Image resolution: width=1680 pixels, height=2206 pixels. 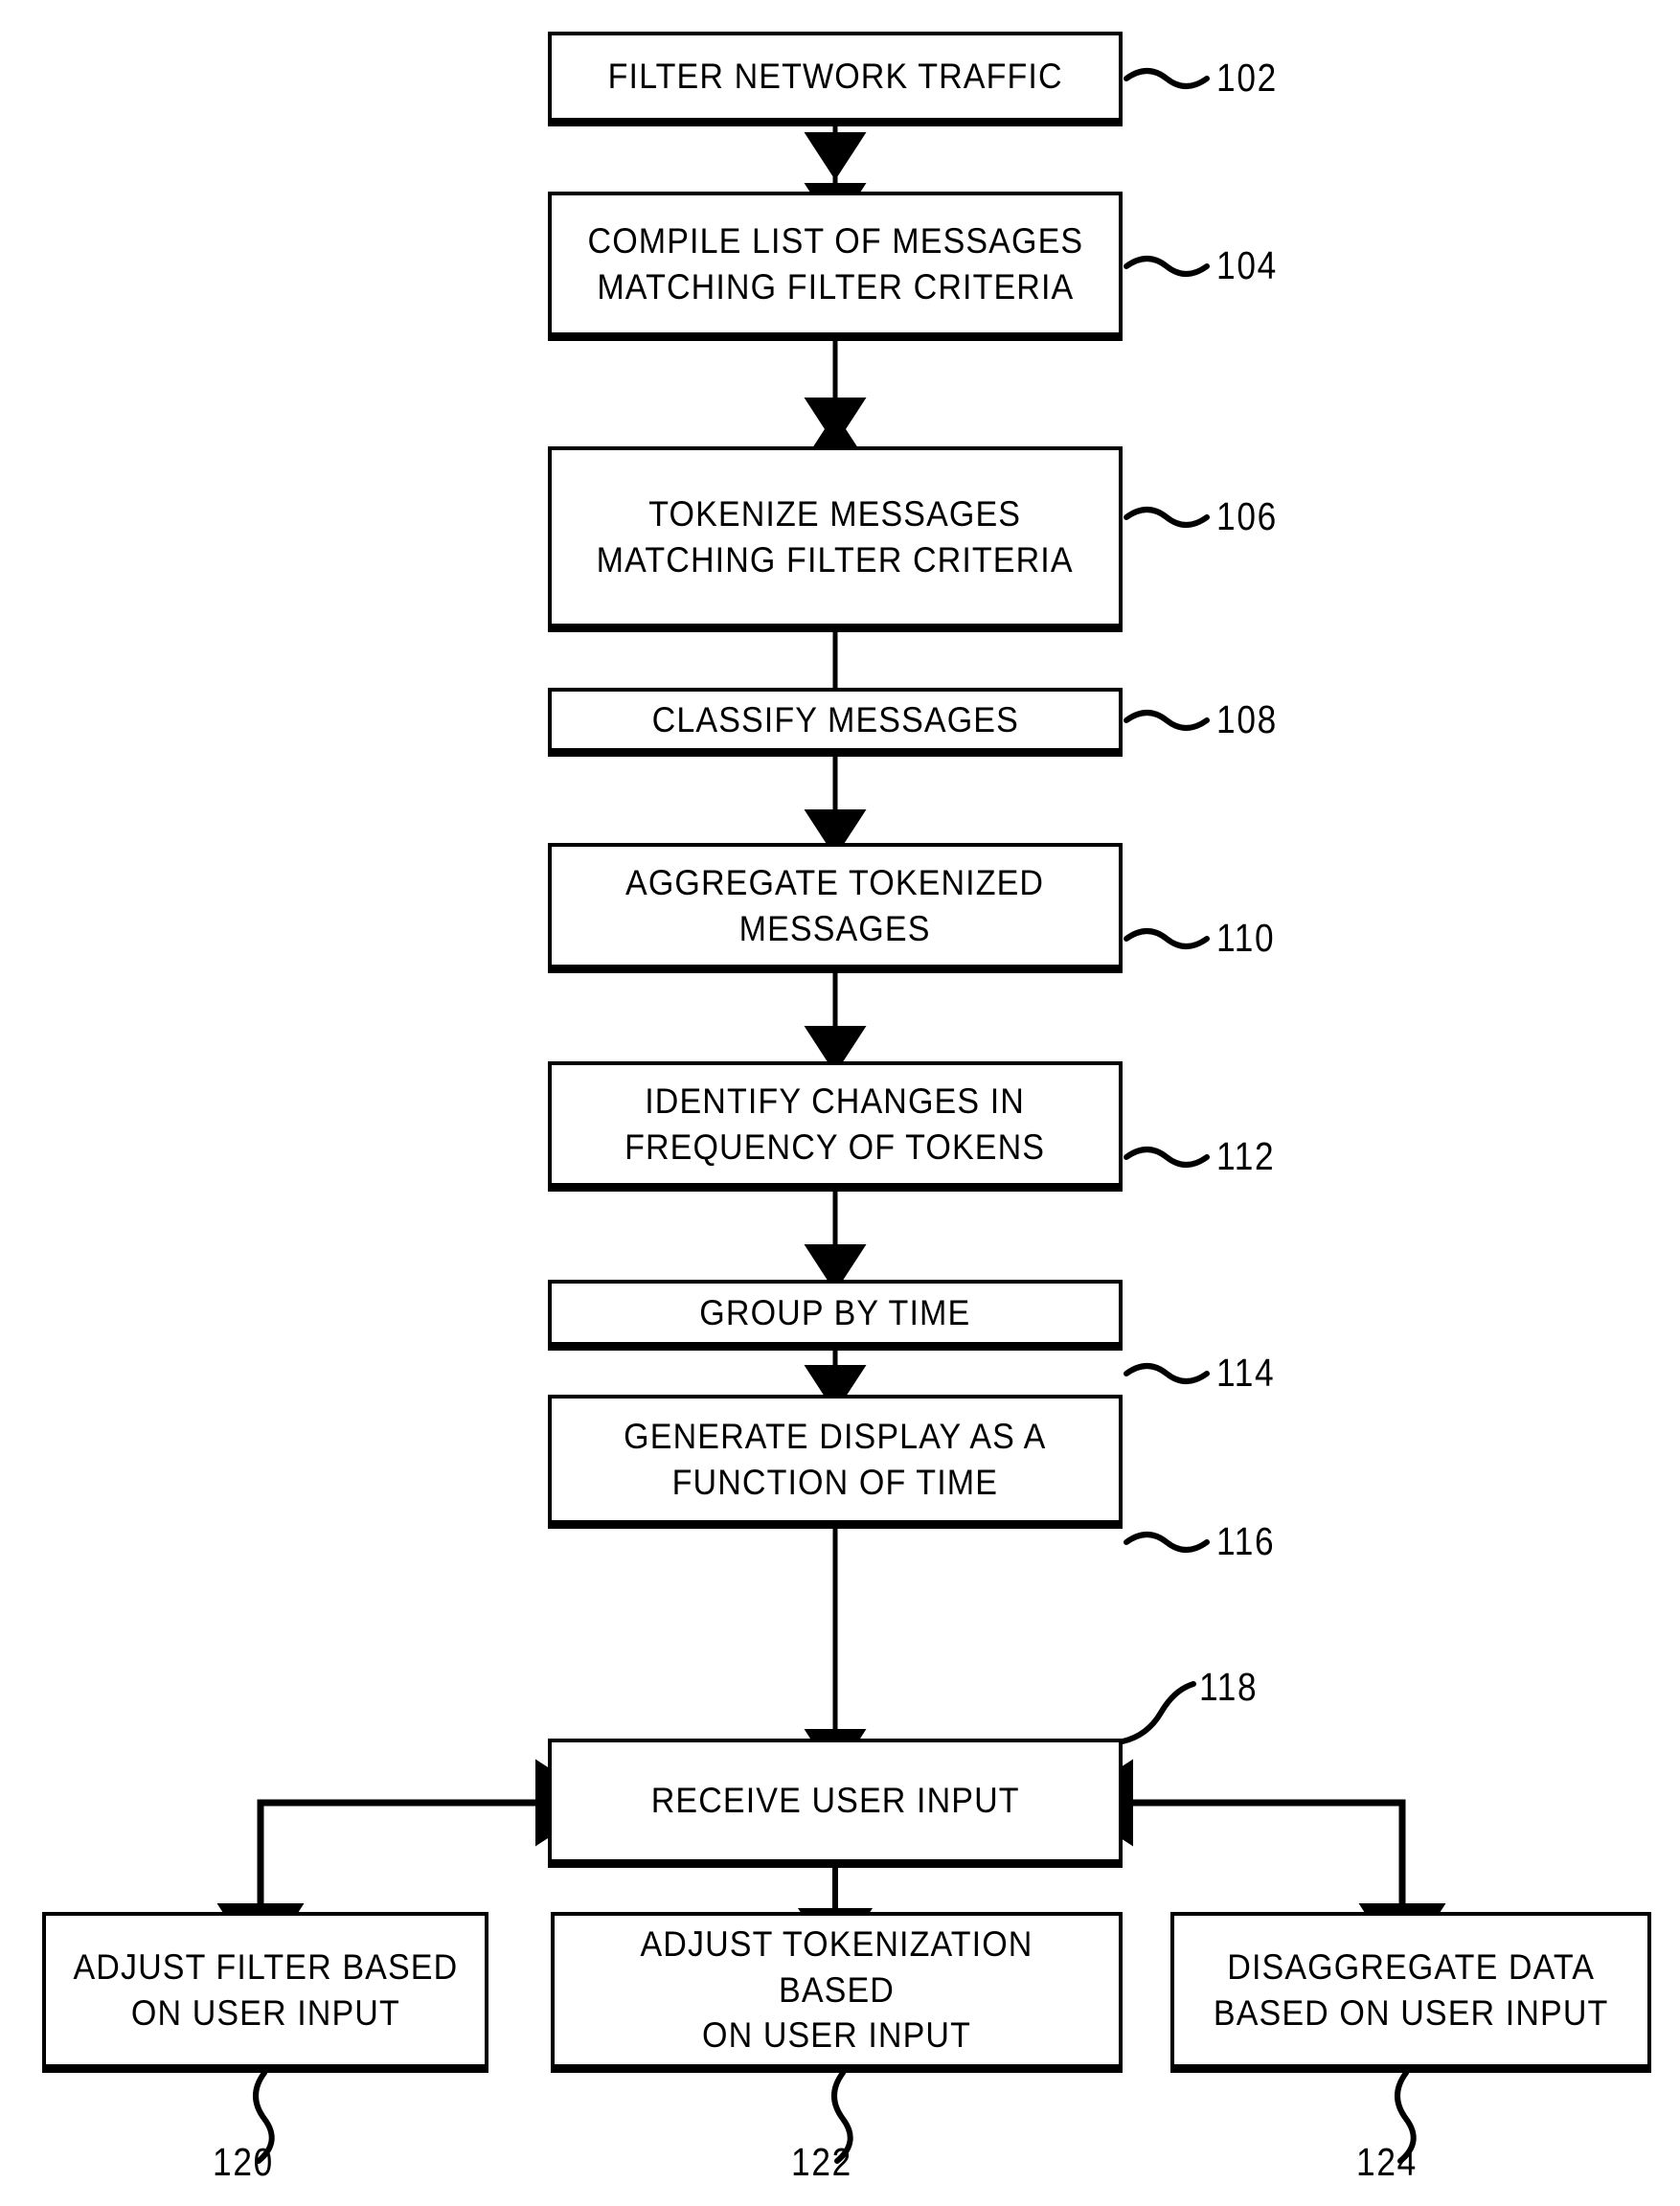 I want to click on node-label: CLASSIFY MESSAGES, so click(x=835, y=719).